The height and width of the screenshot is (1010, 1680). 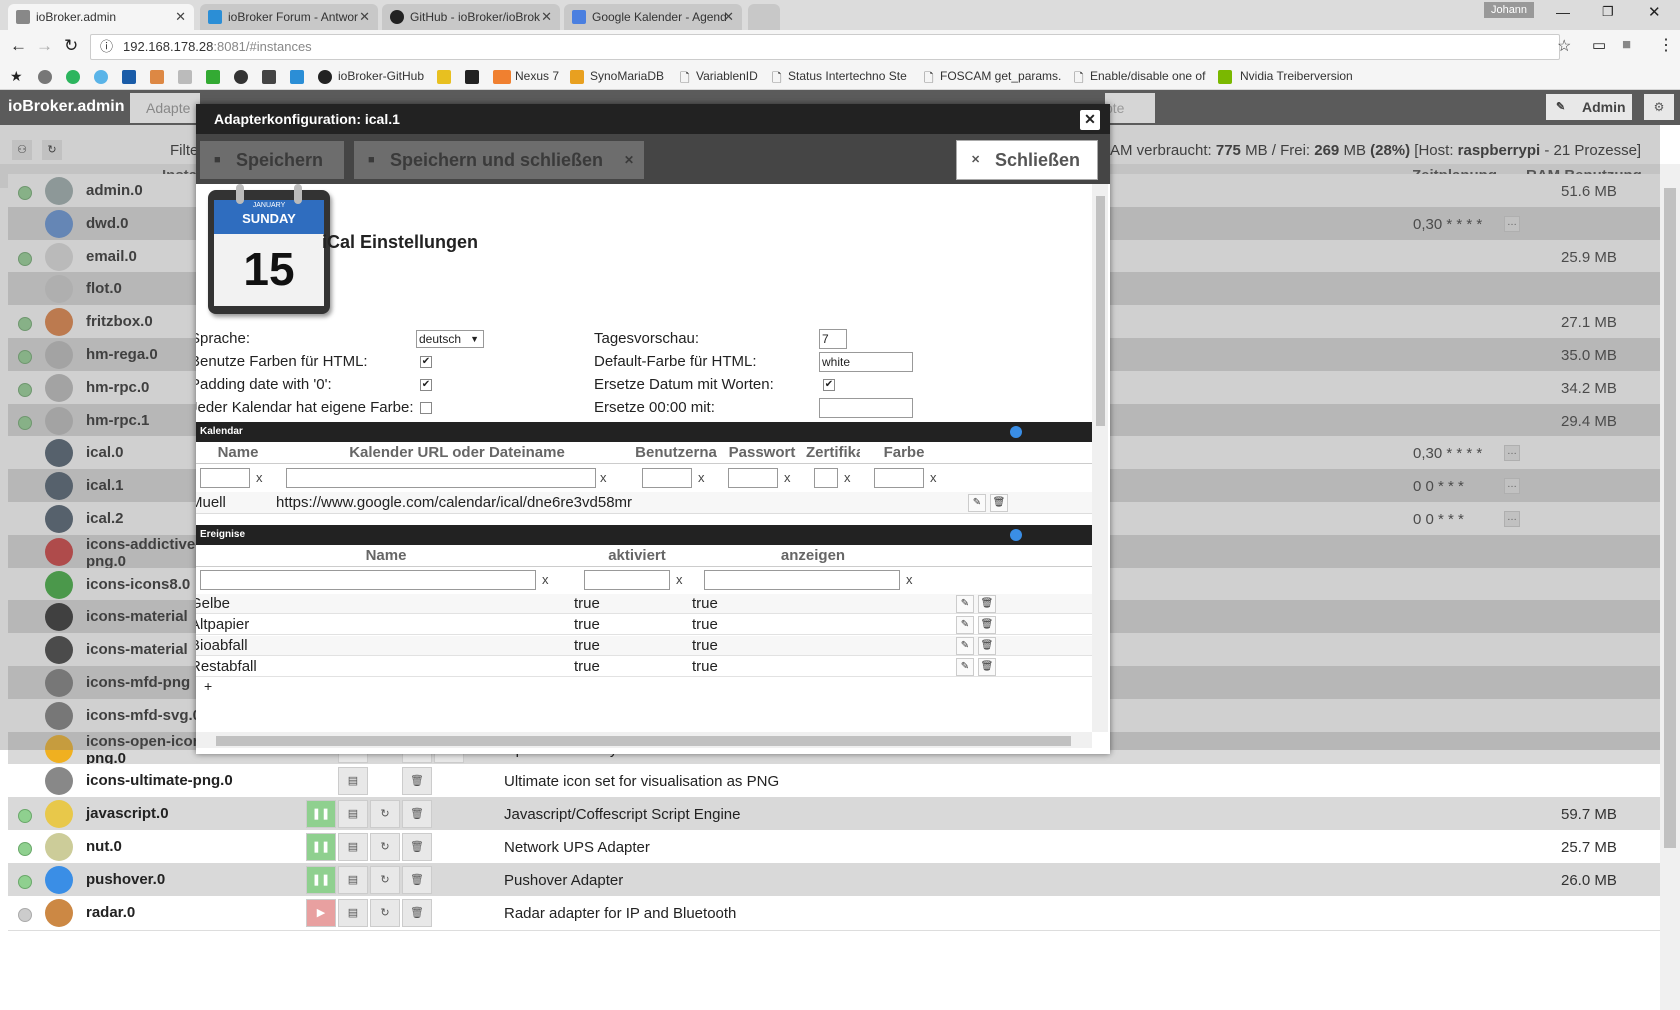 What do you see at coordinates (644, 625) in the screenshot?
I see `table-row: Altpapier true true ✎🗑` at bounding box center [644, 625].